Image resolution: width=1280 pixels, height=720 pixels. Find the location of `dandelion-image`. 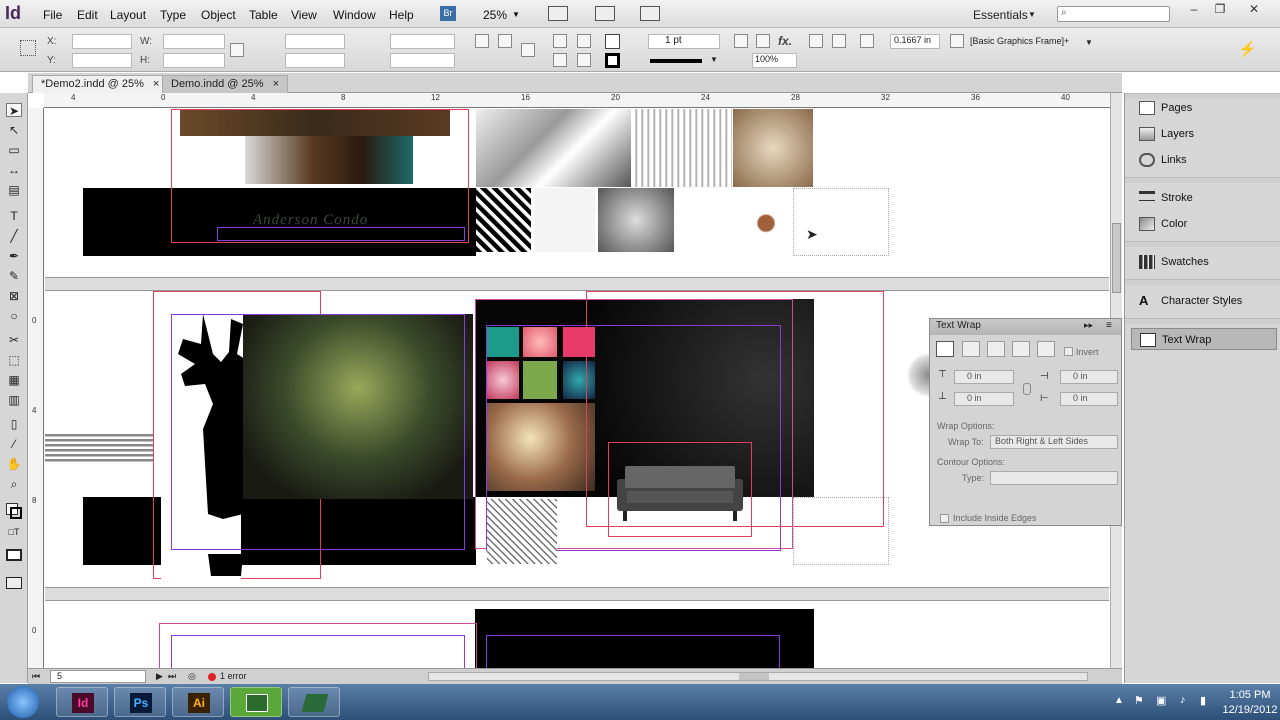

dandelion-image is located at coordinates (773, 148).